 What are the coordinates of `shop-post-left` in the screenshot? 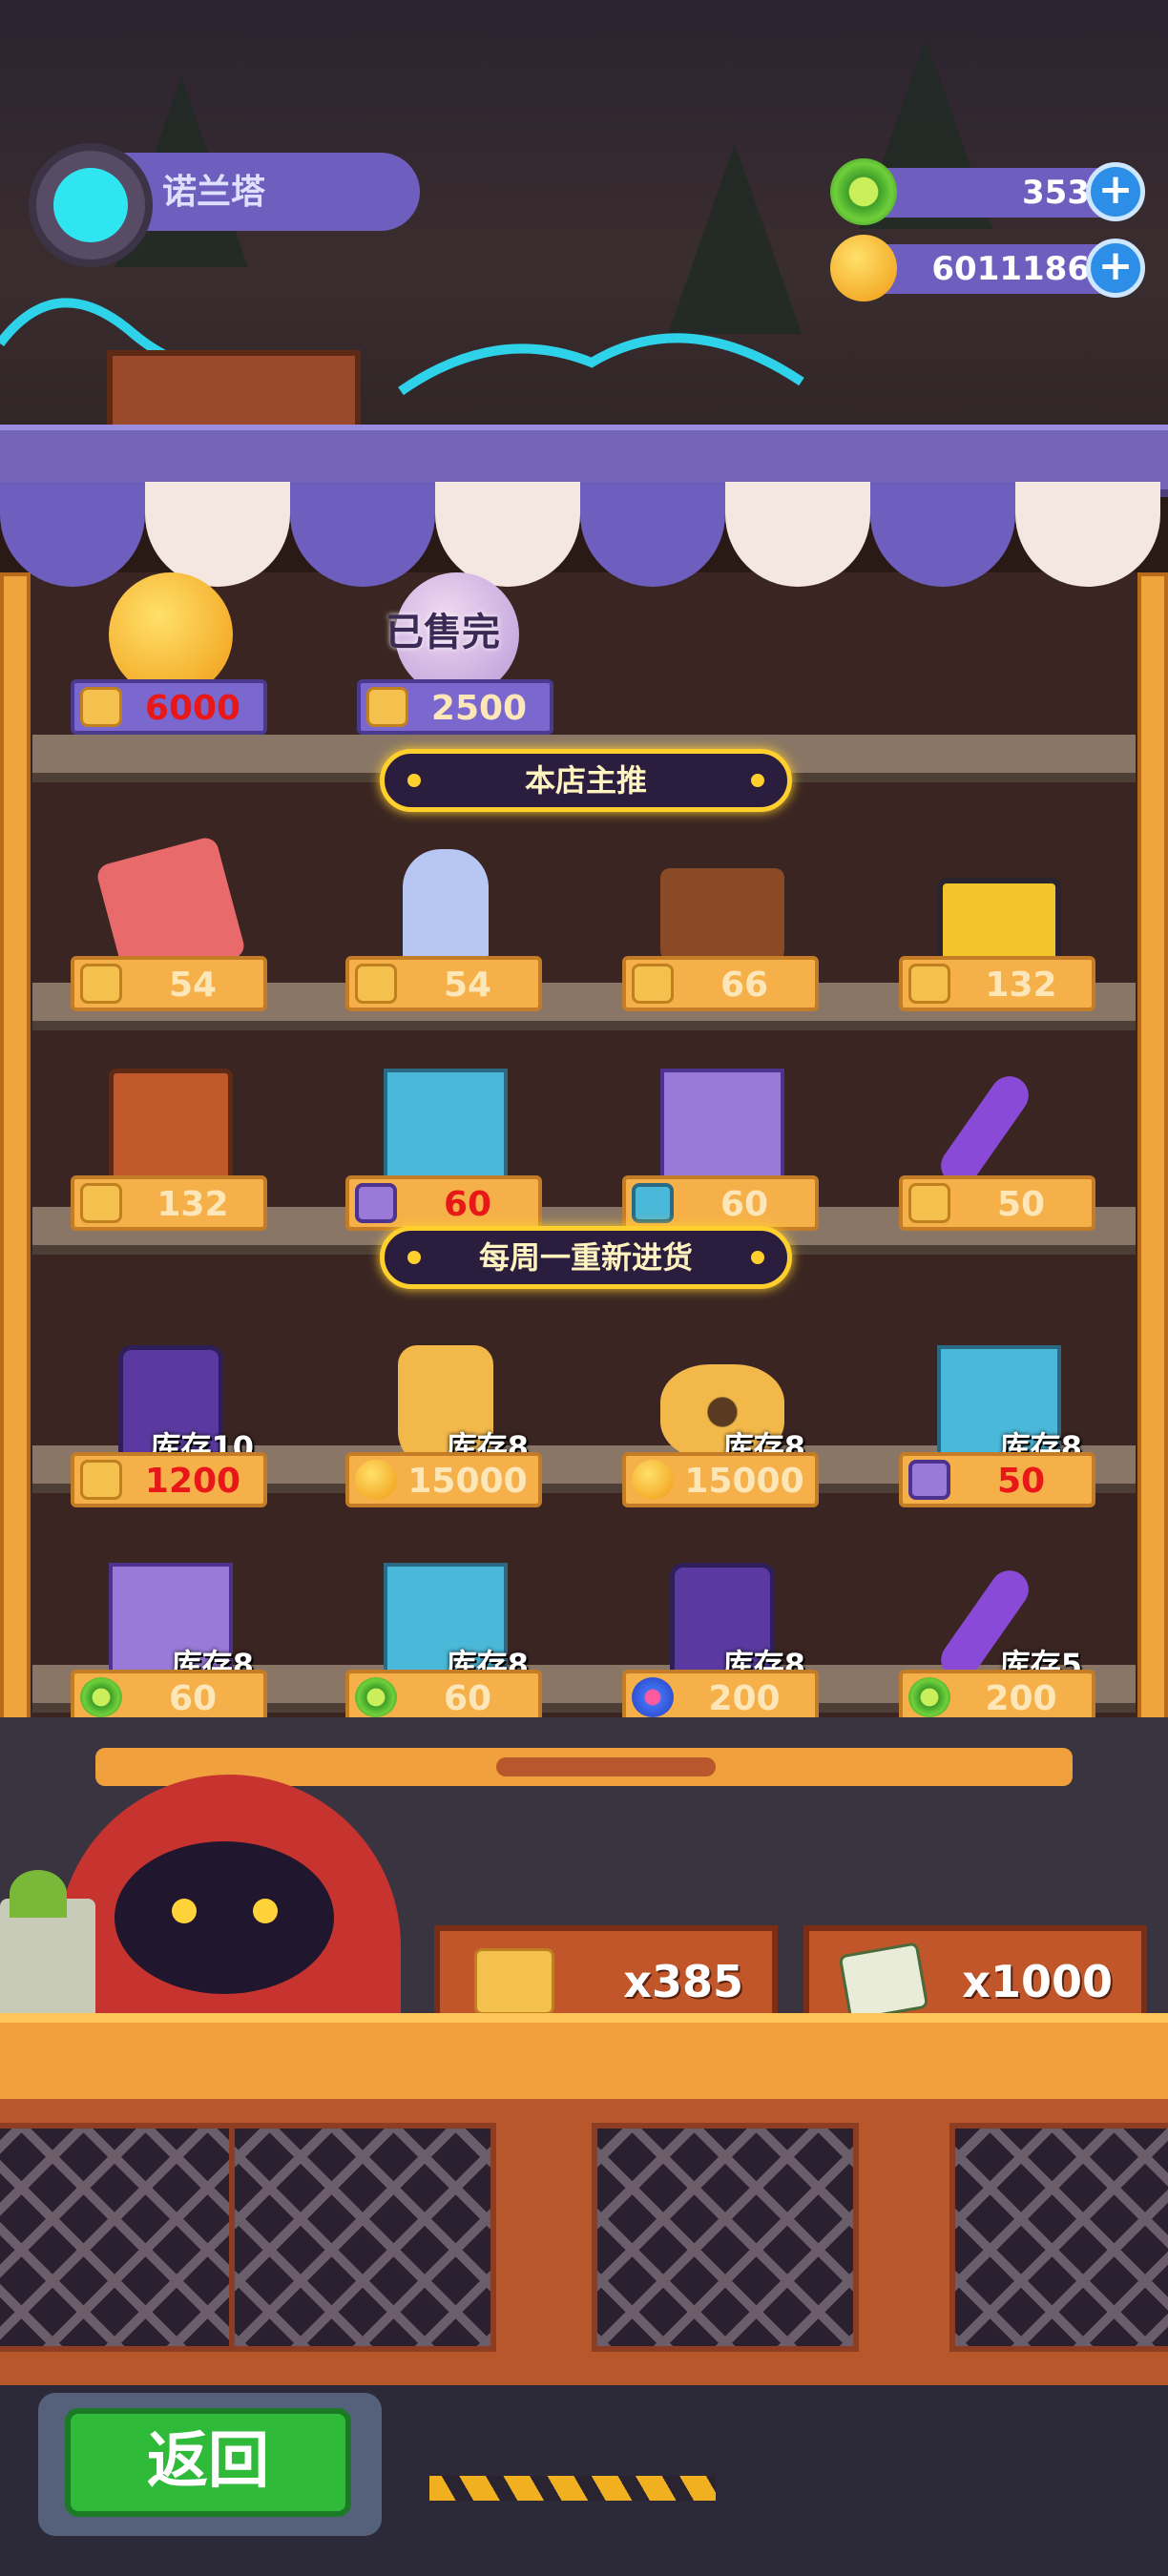 It's located at (16, 1149).